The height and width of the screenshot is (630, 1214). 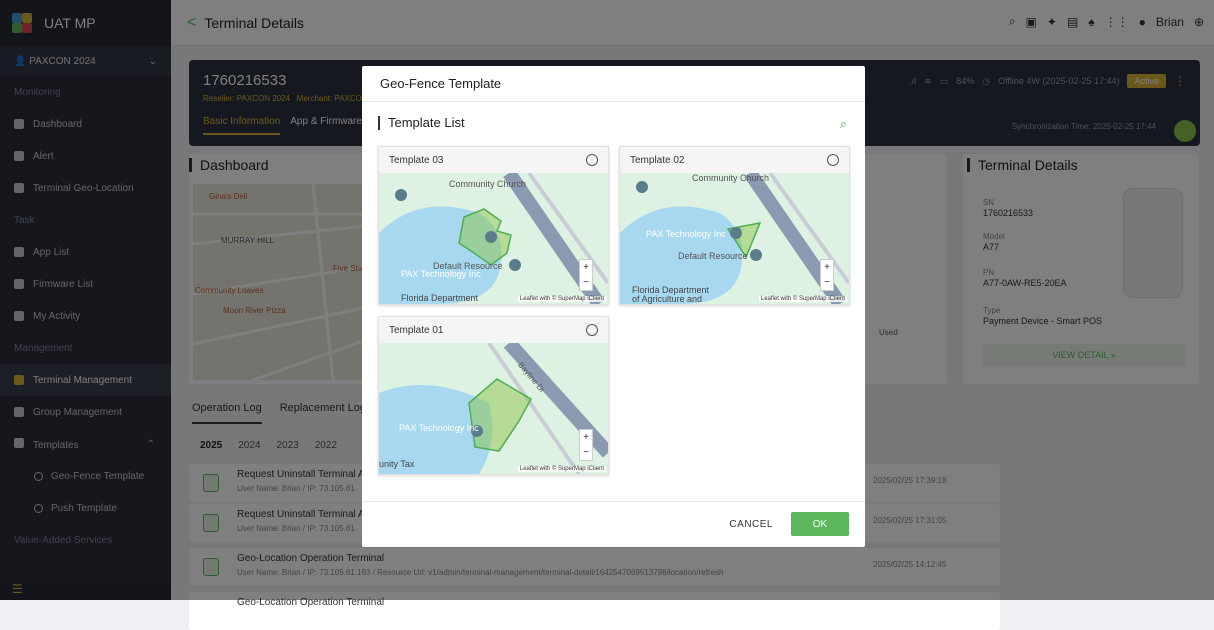 I want to click on ok-button: OK, so click(x=820, y=524).